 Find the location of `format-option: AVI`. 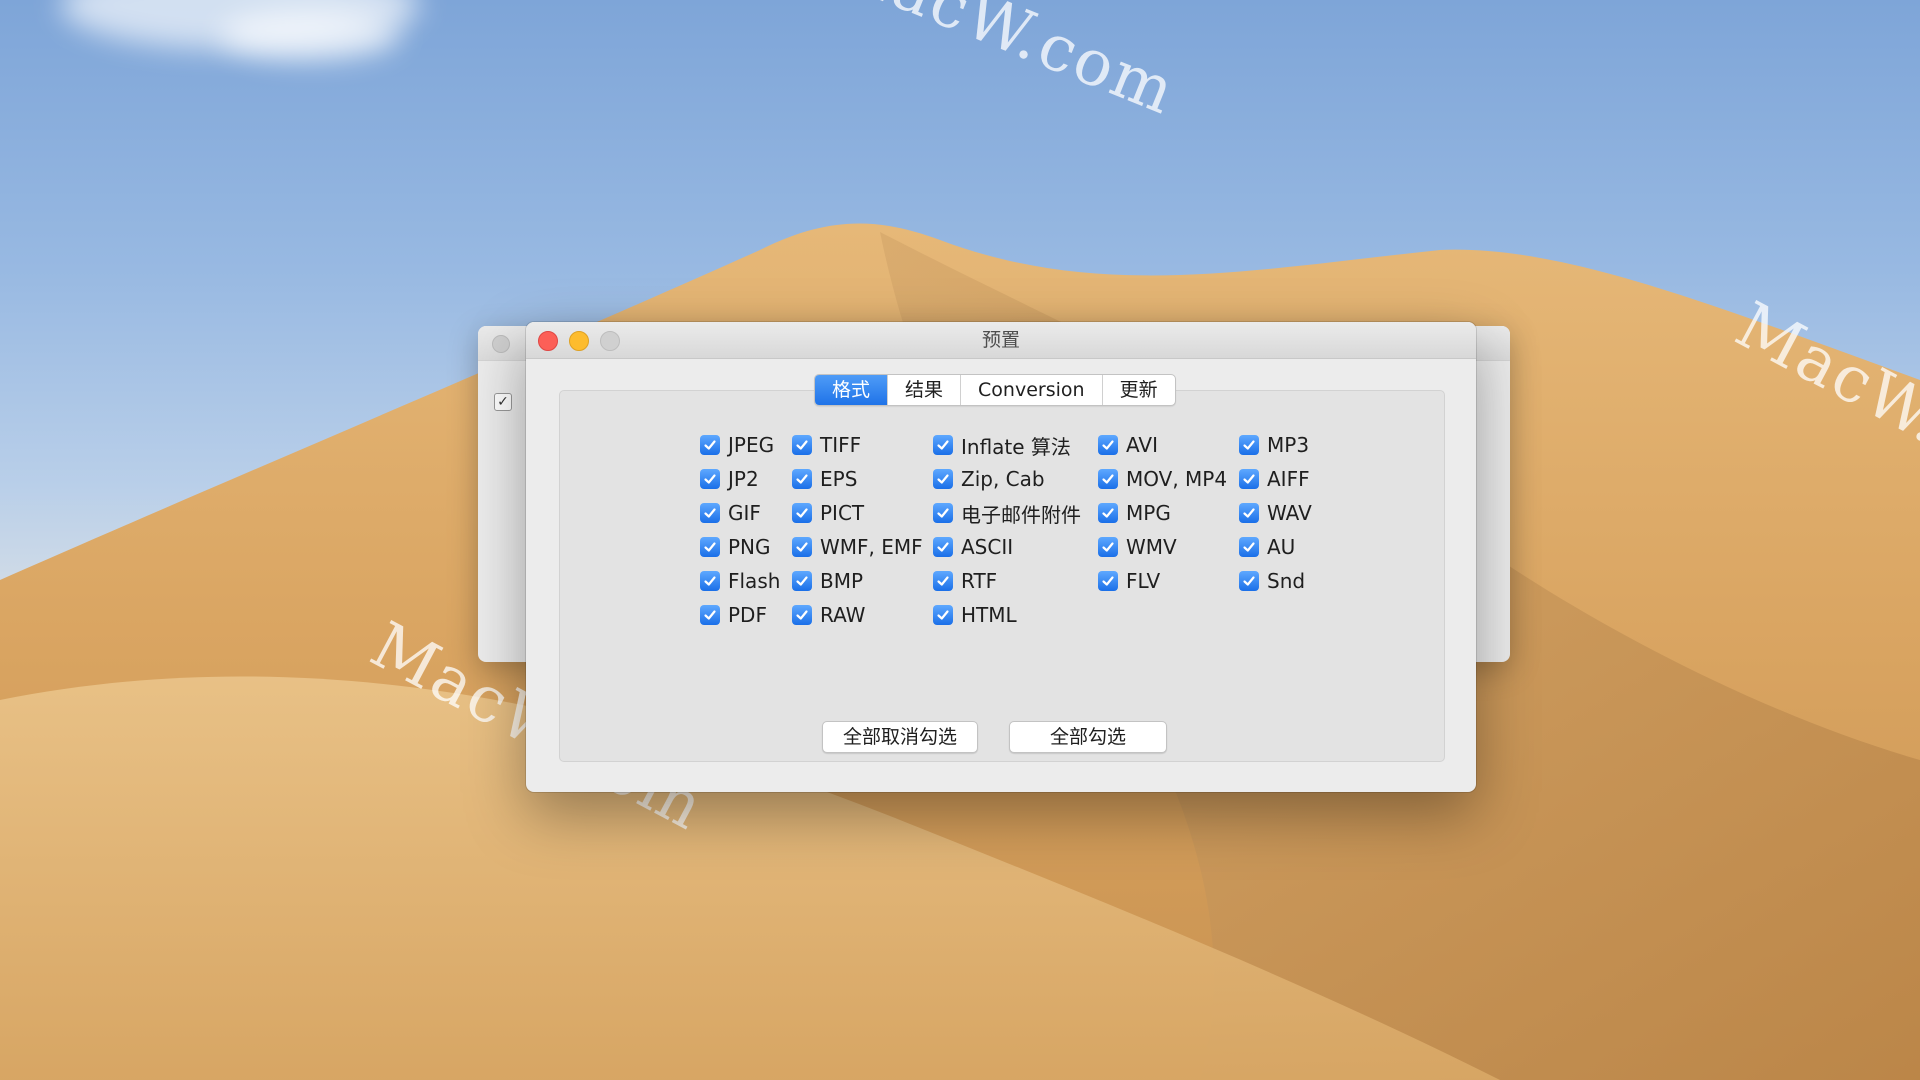

format-option: AVI is located at coordinates (1162, 445).